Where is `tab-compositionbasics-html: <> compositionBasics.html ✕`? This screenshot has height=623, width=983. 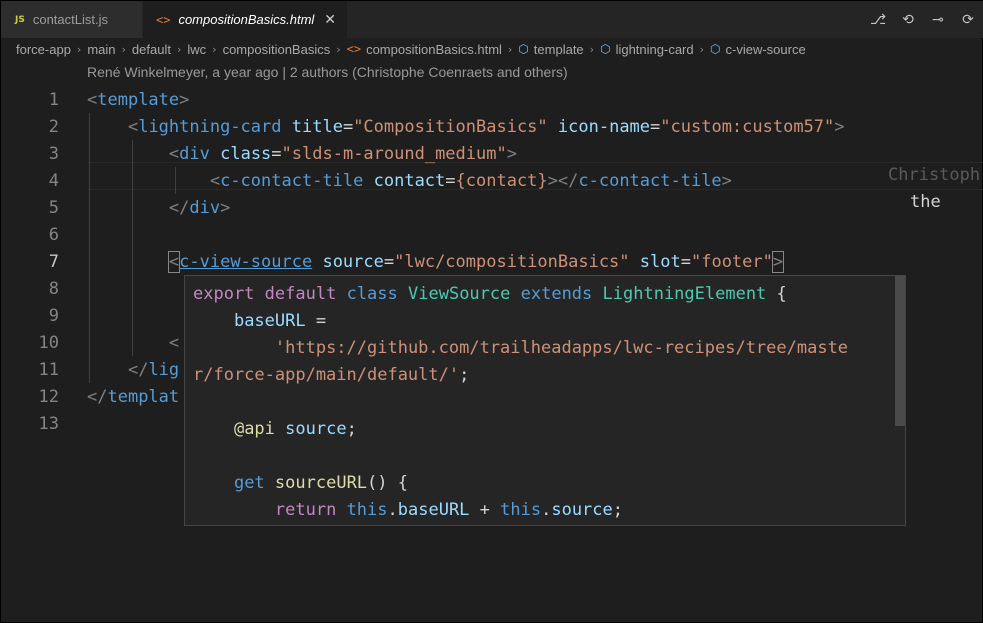
tab-compositionbasics-html: <> compositionBasics.html ✕ is located at coordinates (245, 19).